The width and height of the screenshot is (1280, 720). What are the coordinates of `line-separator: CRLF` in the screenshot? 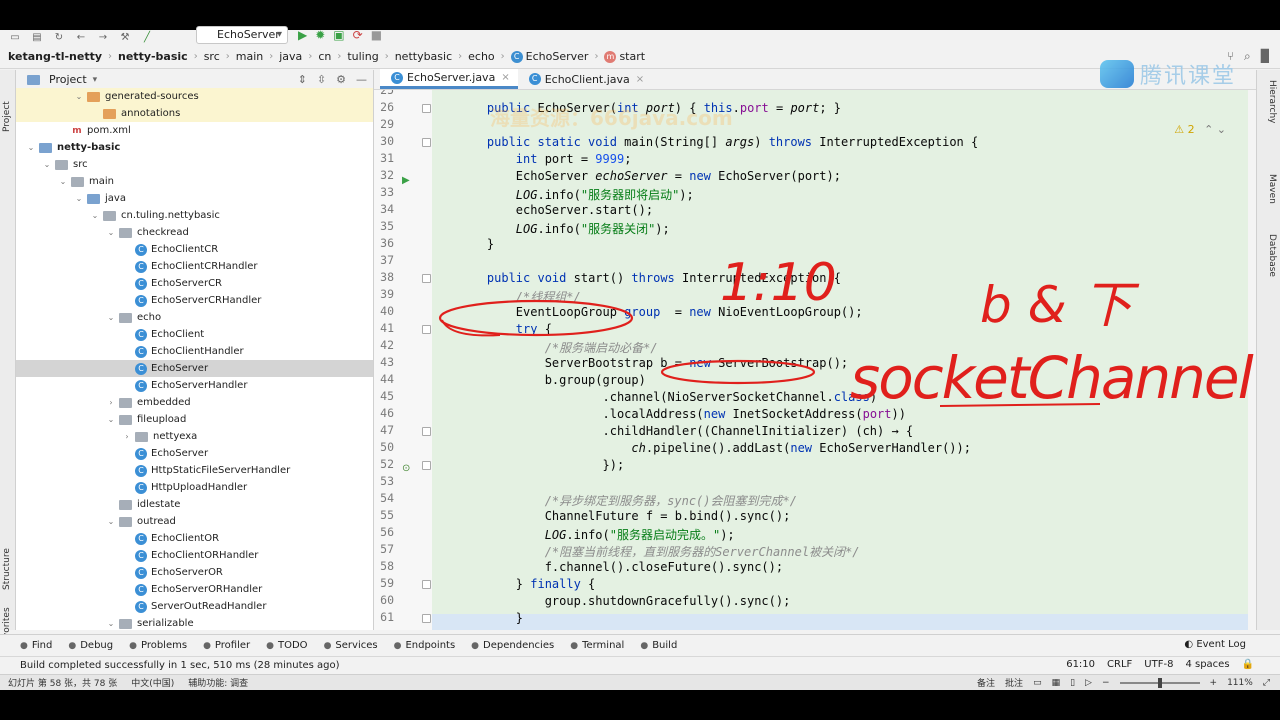 It's located at (1119, 664).